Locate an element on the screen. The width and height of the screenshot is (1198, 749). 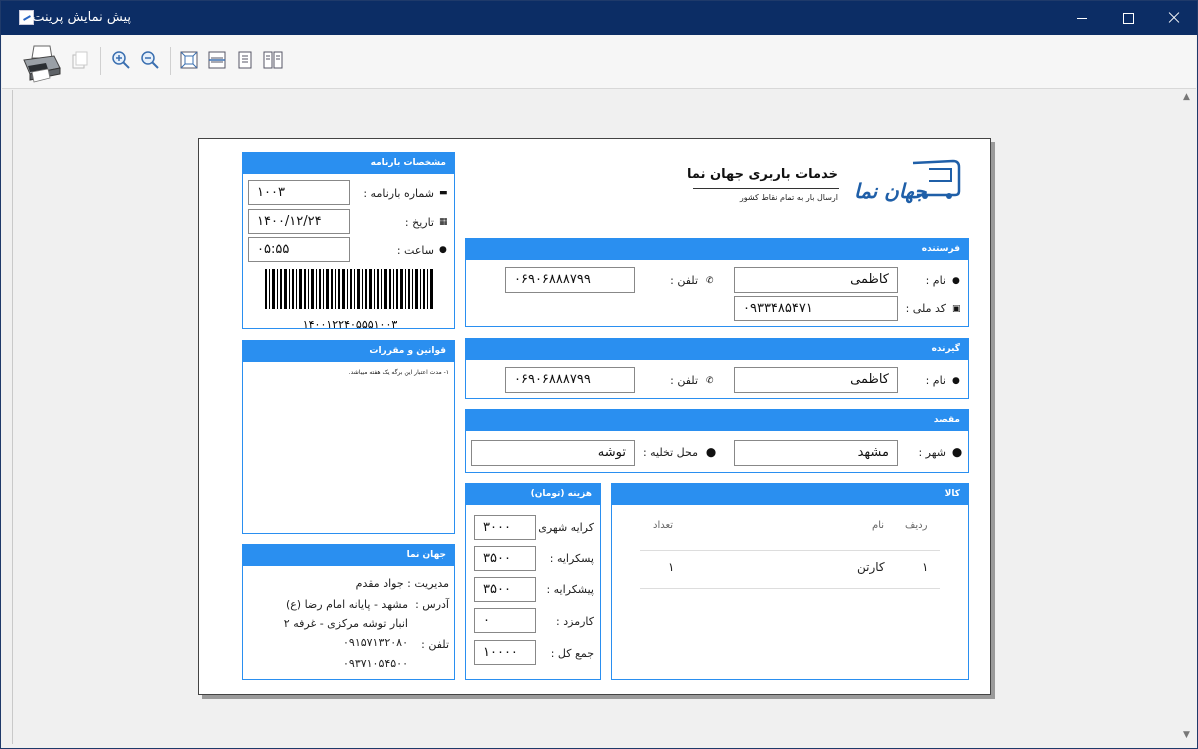
title-bar: پیش نمایش پرینت is located at coordinates (599, 18).